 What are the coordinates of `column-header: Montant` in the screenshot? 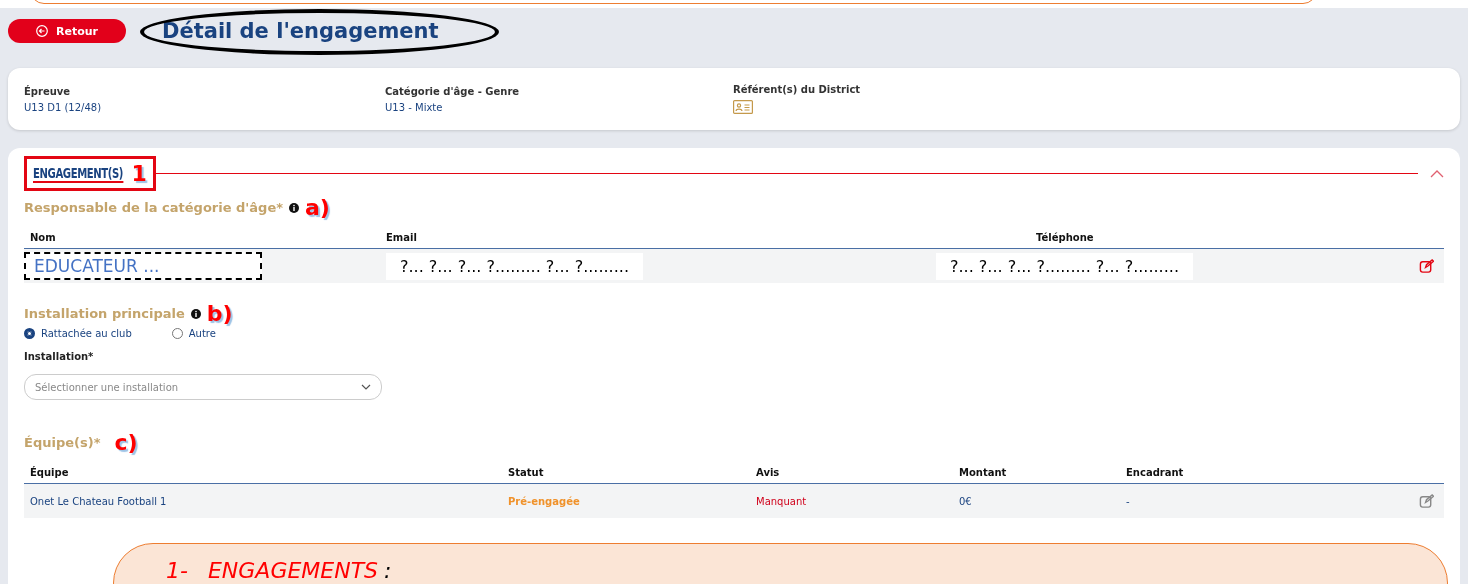 It's located at (983, 472).